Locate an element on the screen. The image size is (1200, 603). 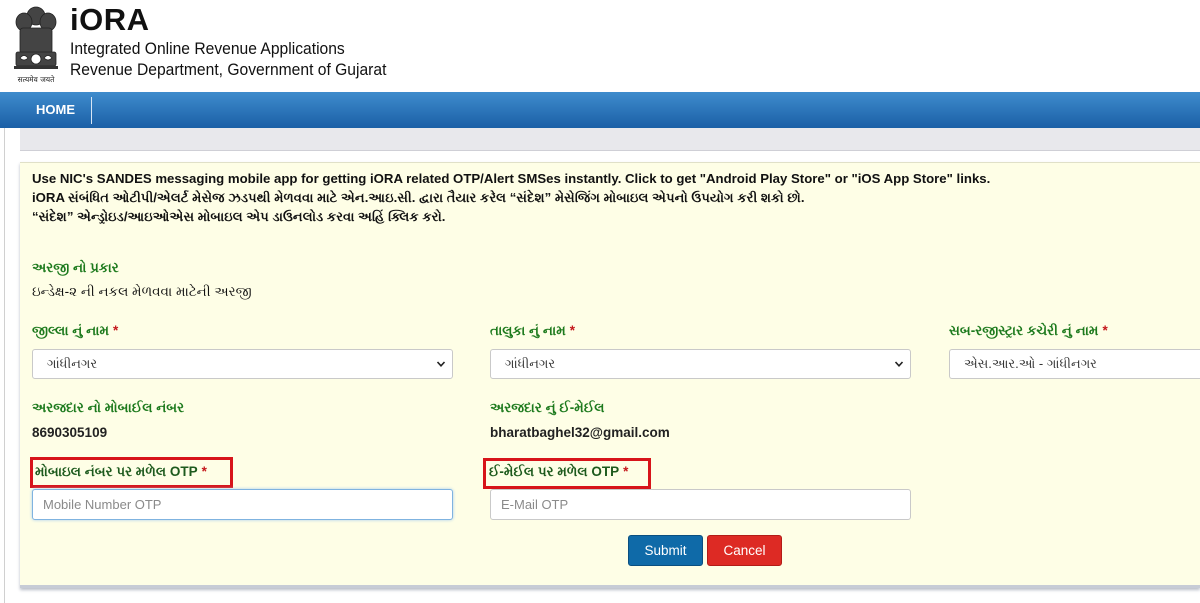
email-otp-label: ઈ-મેઈલ પર મળેલ OTP * is located at coordinates (558, 472).